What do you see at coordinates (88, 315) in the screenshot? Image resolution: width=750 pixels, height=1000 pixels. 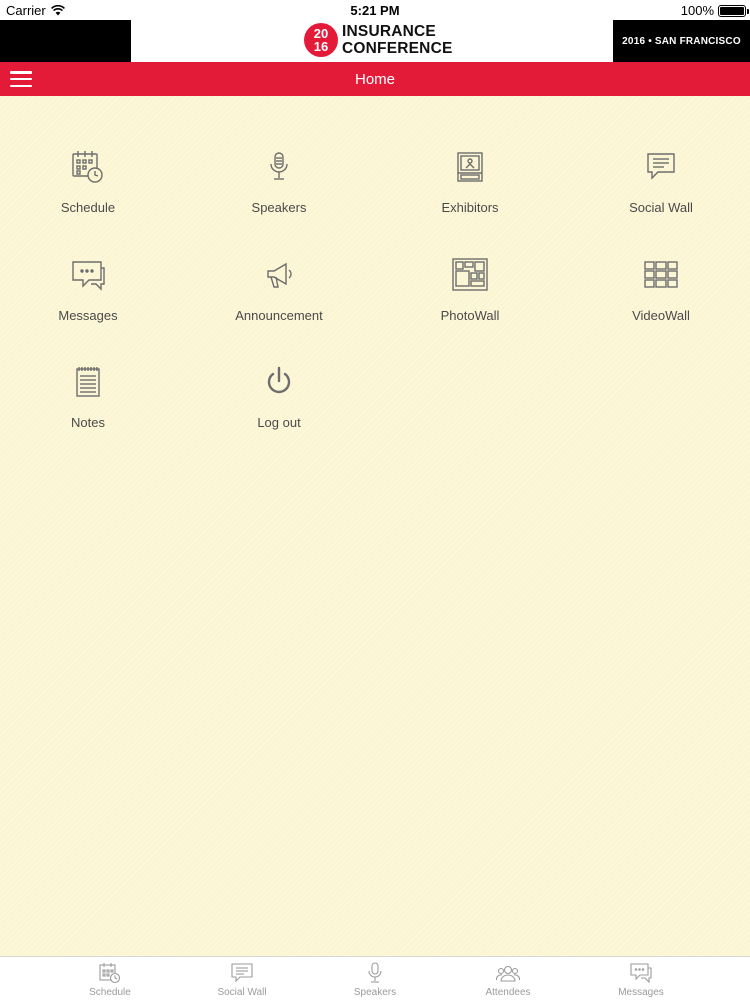 I see `tile-label: Messages` at bounding box center [88, 315].